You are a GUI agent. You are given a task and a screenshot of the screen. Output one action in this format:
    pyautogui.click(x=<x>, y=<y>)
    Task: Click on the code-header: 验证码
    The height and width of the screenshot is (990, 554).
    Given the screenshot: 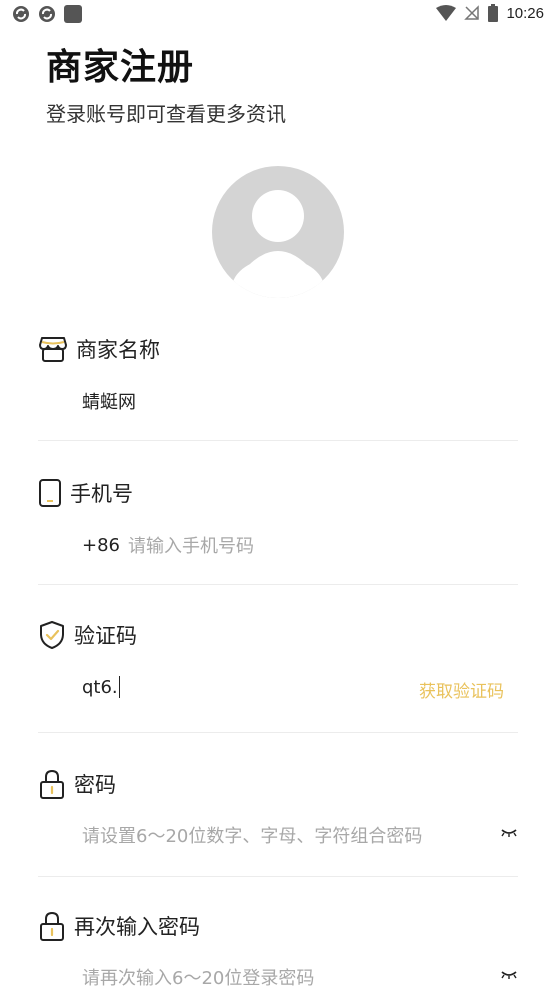 What is the action you would take?
    pyautogui.click(x=278, y=635)
    